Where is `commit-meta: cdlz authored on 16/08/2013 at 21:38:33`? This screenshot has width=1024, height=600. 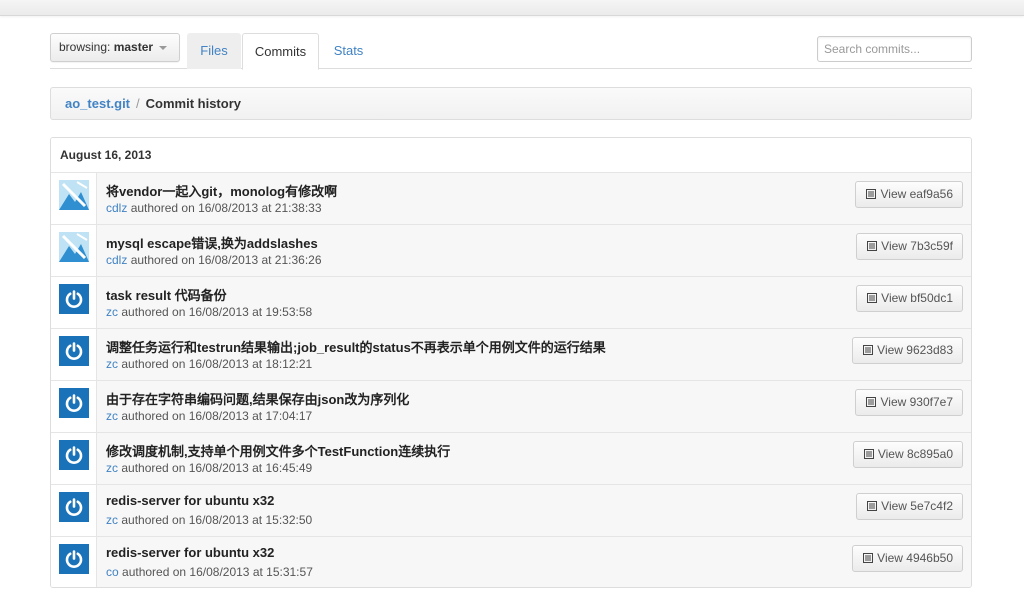 commit-meta: cdlz authored on 16/08/2013 at 21:38:33 is located at coordinates (214, 208).